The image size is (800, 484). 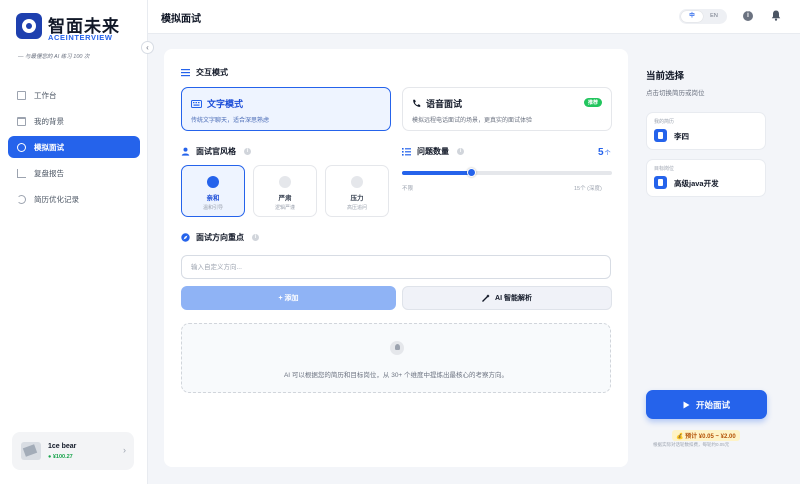 What do you see at coordinates (220, 237) in the screenshot?
I see `section-focus: 面试方向重点 i` at bounding box center [220, 237].